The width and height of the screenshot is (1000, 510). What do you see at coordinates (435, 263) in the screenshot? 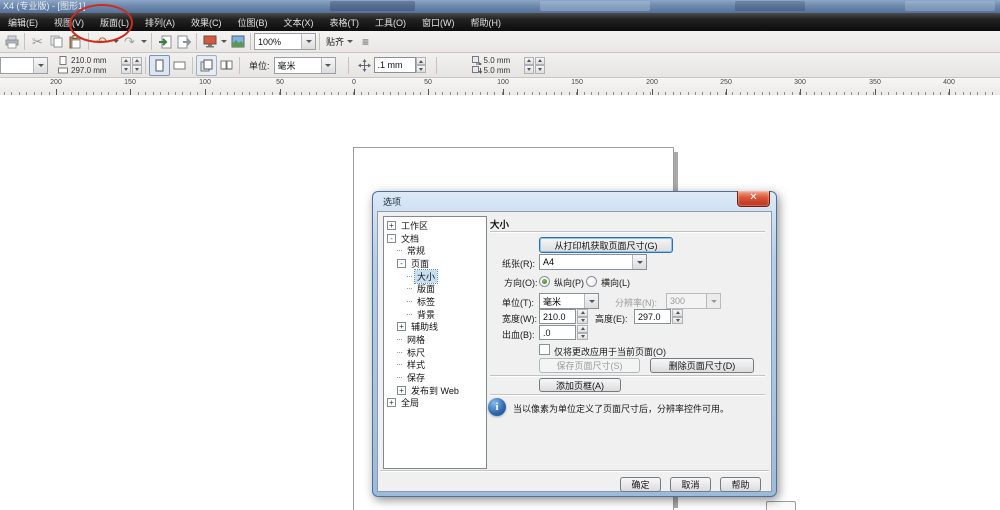
I see `tree-item-3: - 页面` at bounding box center [435, 263].